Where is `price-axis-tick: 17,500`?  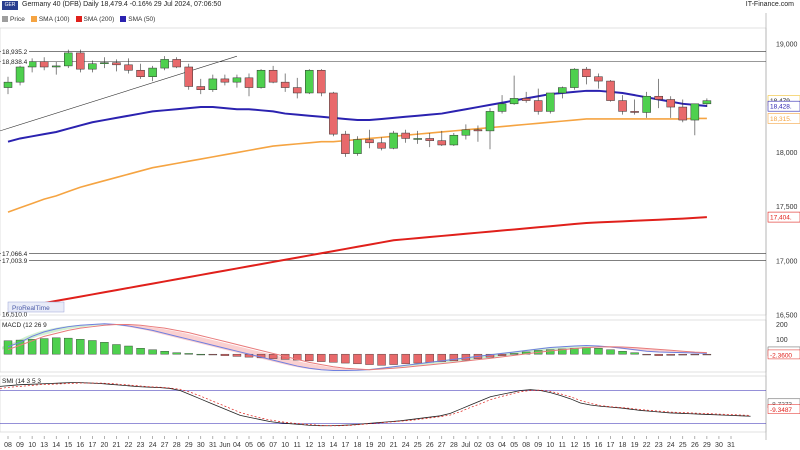 price-axis-tick: 17,500 is located at coordinates (787, 207).